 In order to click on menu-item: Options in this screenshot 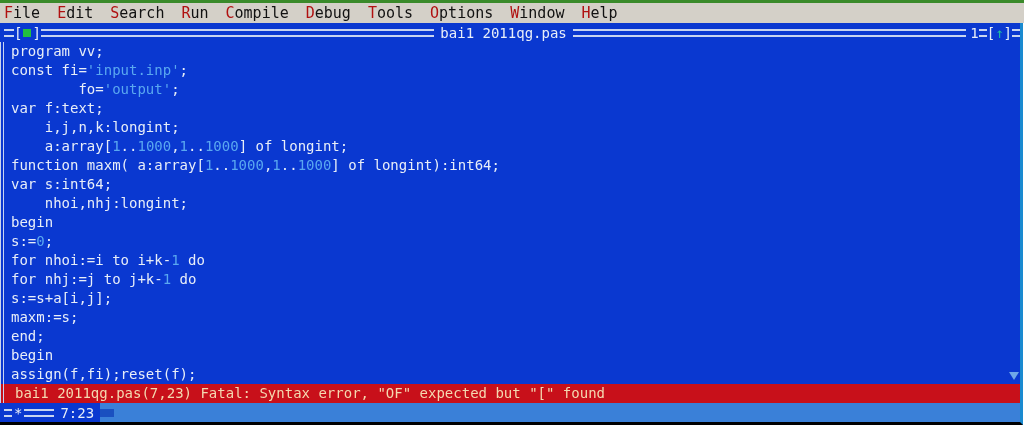, I will do `click(462, 13)`.